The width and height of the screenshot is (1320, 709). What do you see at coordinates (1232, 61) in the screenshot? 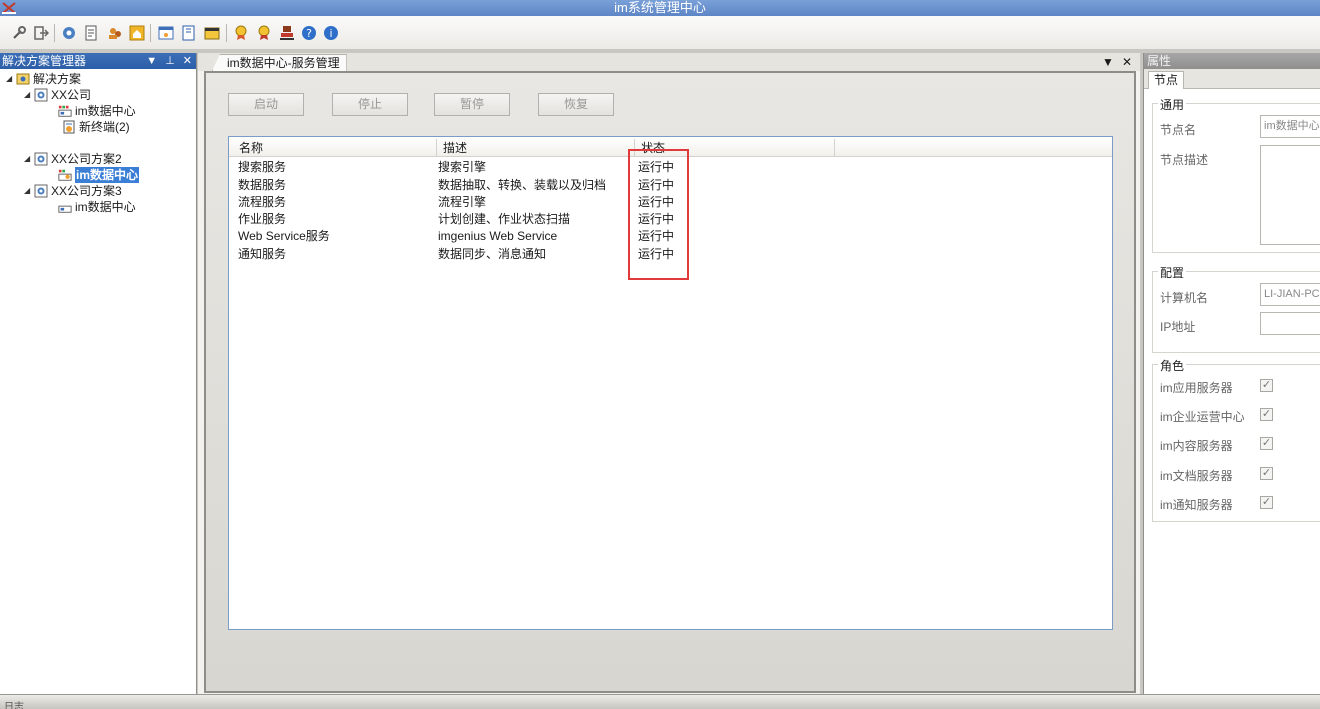
I see `properties-title: 属性` at bounding box center [1232, 61].